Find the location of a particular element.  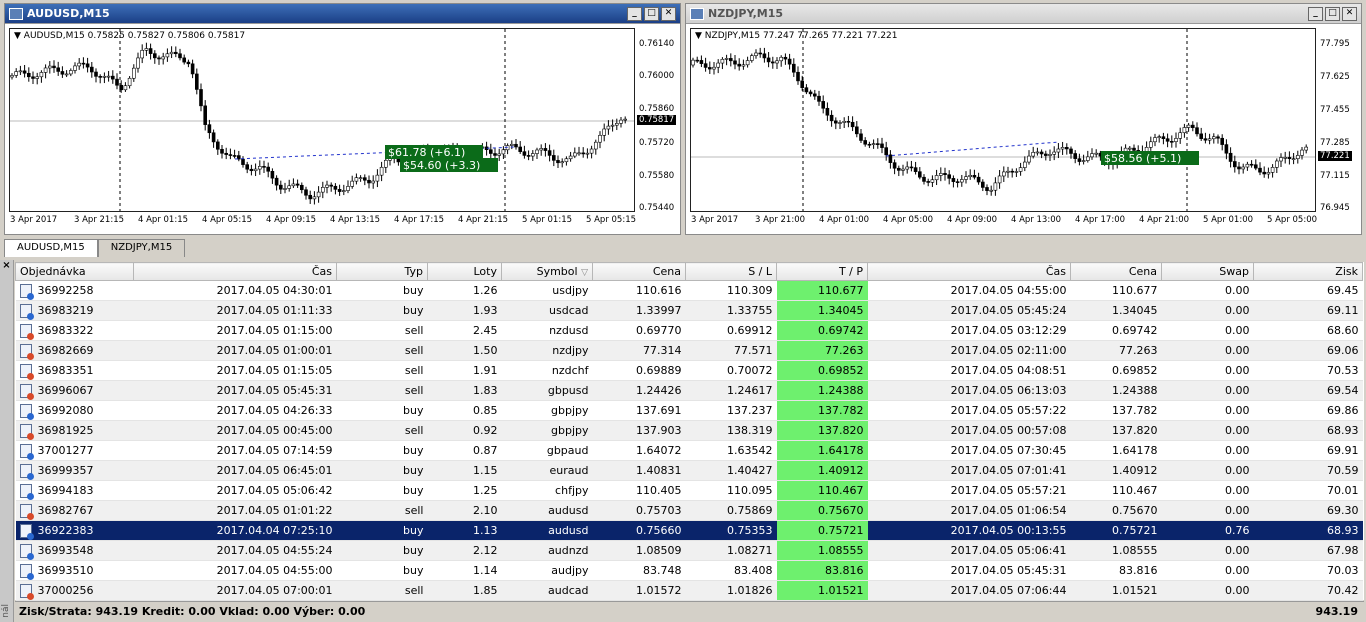

column-header: Loty is located at coordinates (464, 271).